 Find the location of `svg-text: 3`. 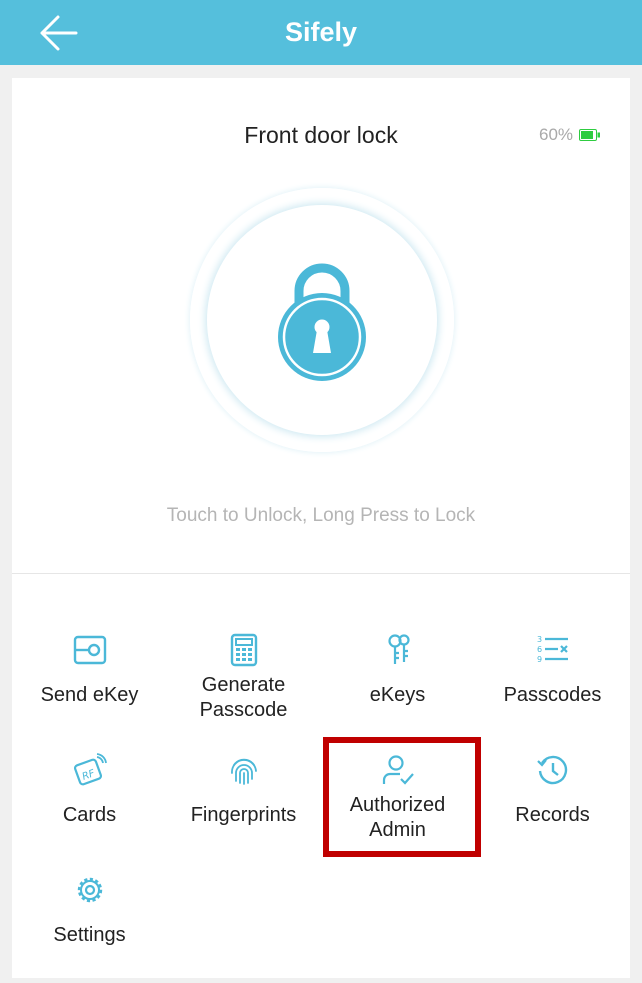

svg-text: 3 is located at coordinates (539, 639).